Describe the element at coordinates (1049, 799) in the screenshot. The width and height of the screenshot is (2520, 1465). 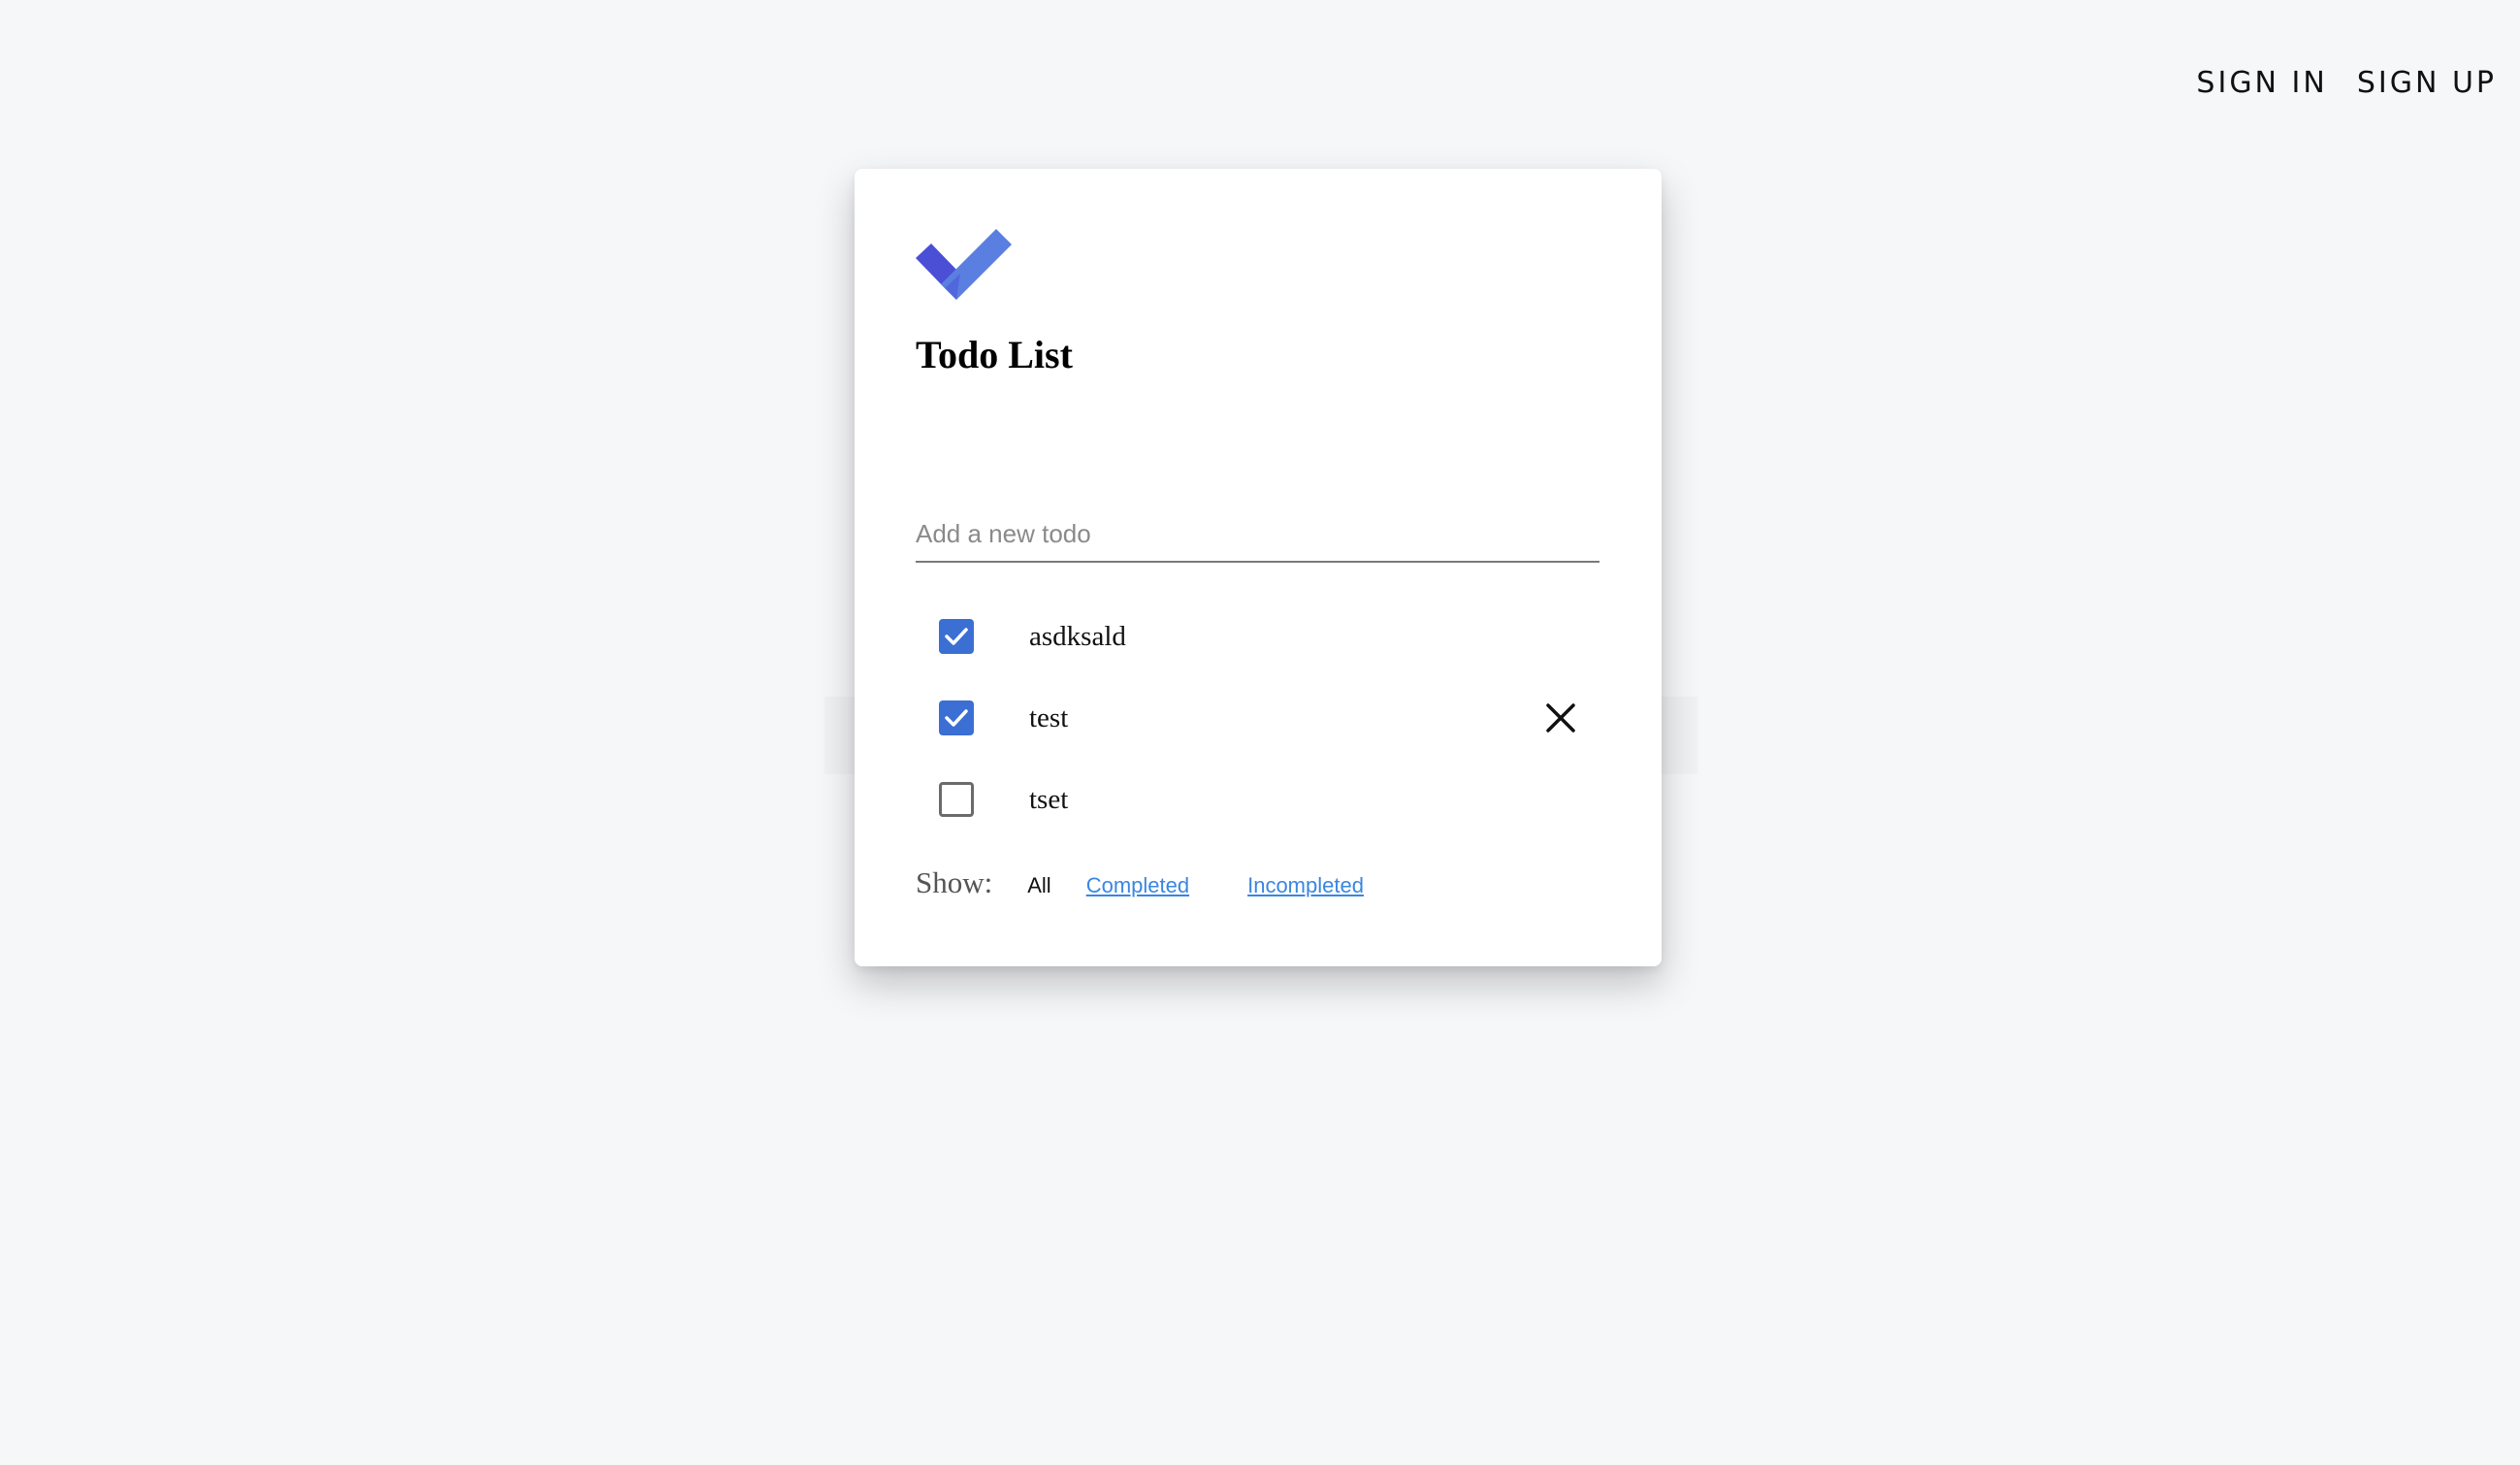
I see `todo-text: tset` at that location.